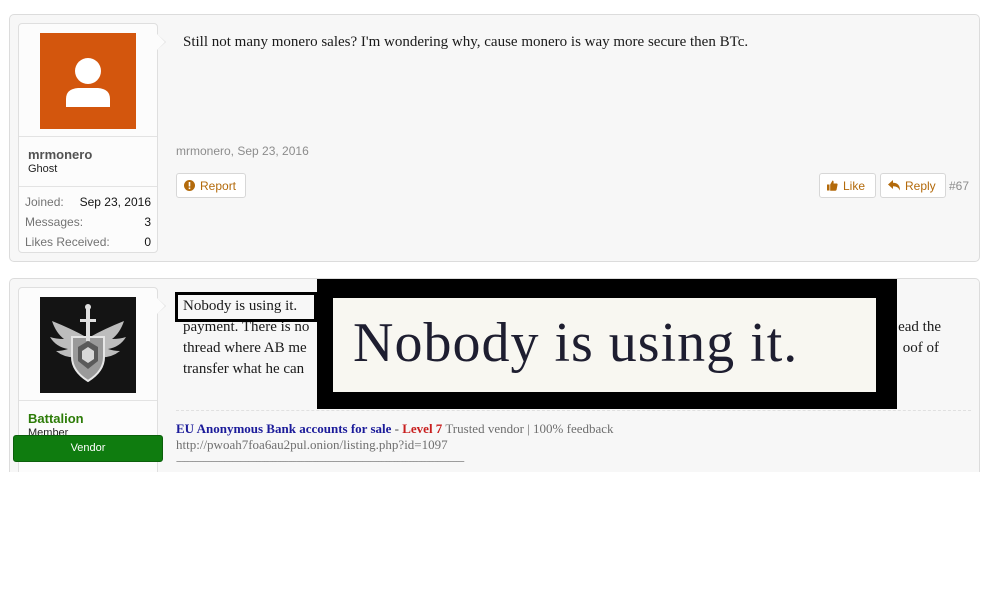 The height and width of the screenshot is (603, 1003). What do you see at coordinates (44, 202) in the screenshot?
I see `stat-label: Joined:` at bounding box center [44, 202].